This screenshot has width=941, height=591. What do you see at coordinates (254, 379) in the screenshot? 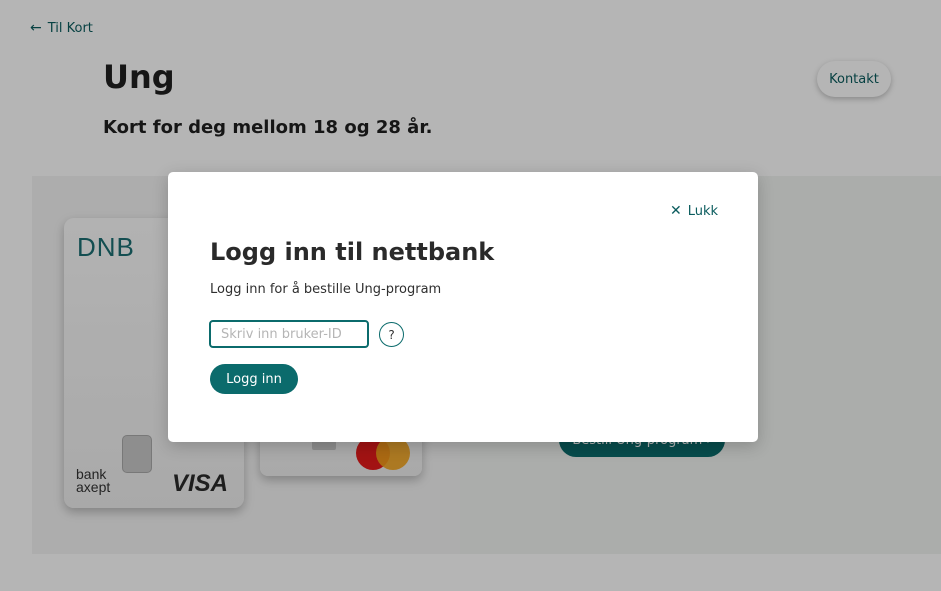
I see `login-button: Logg inn` at bounding box center [254, 379].